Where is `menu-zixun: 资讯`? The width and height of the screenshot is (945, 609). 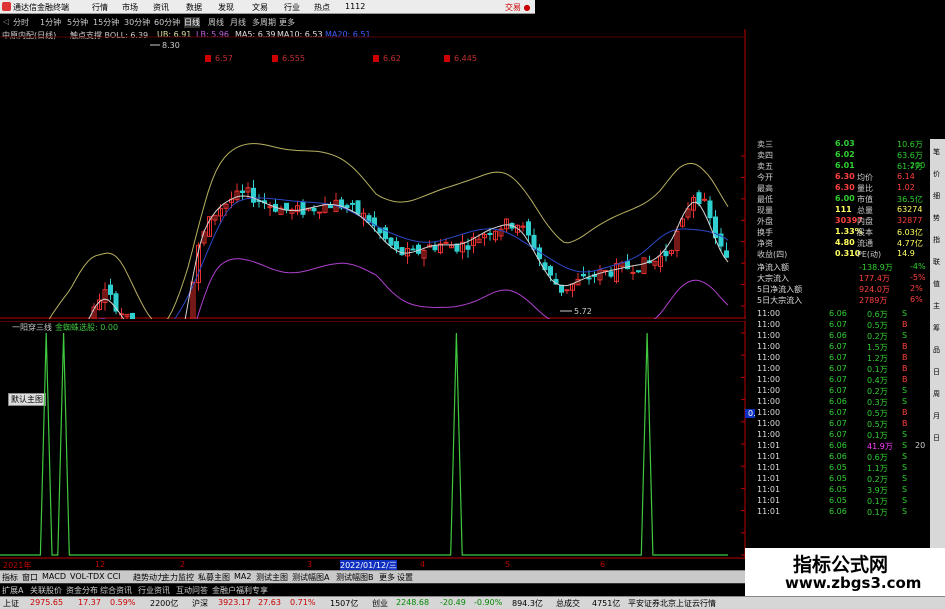 menu-zixun: 资讯 is located at coordinates (161, 7).